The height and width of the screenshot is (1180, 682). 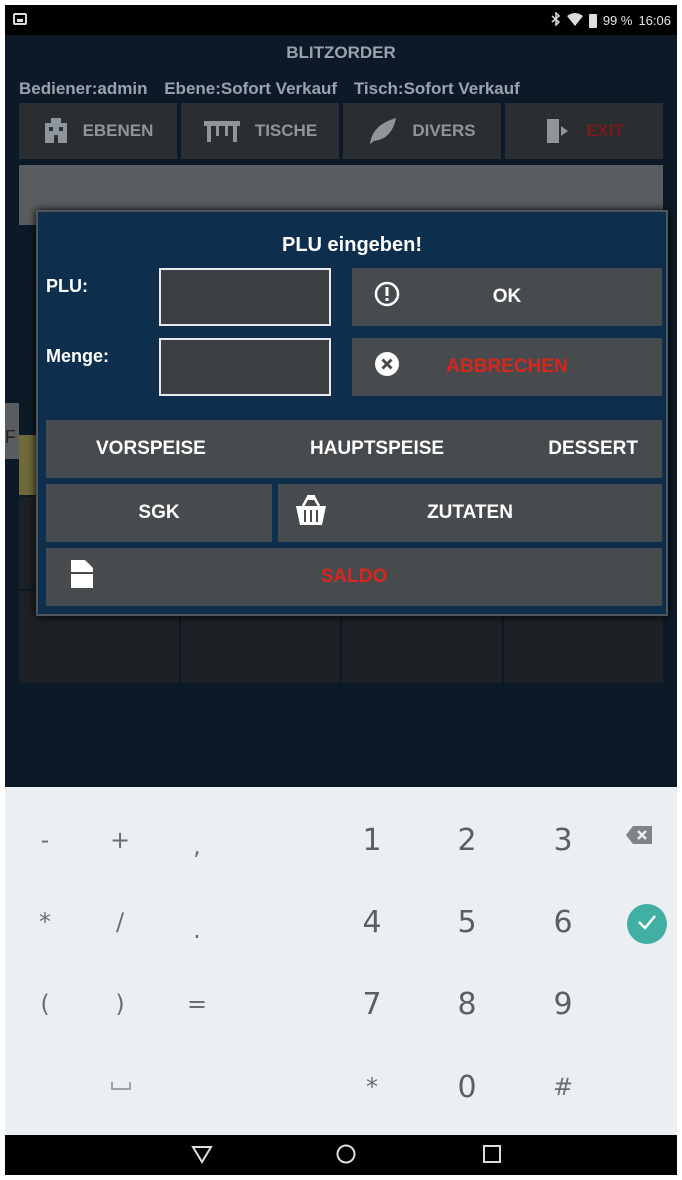 I want to click on basket-icon, so click(x=311, y=513).